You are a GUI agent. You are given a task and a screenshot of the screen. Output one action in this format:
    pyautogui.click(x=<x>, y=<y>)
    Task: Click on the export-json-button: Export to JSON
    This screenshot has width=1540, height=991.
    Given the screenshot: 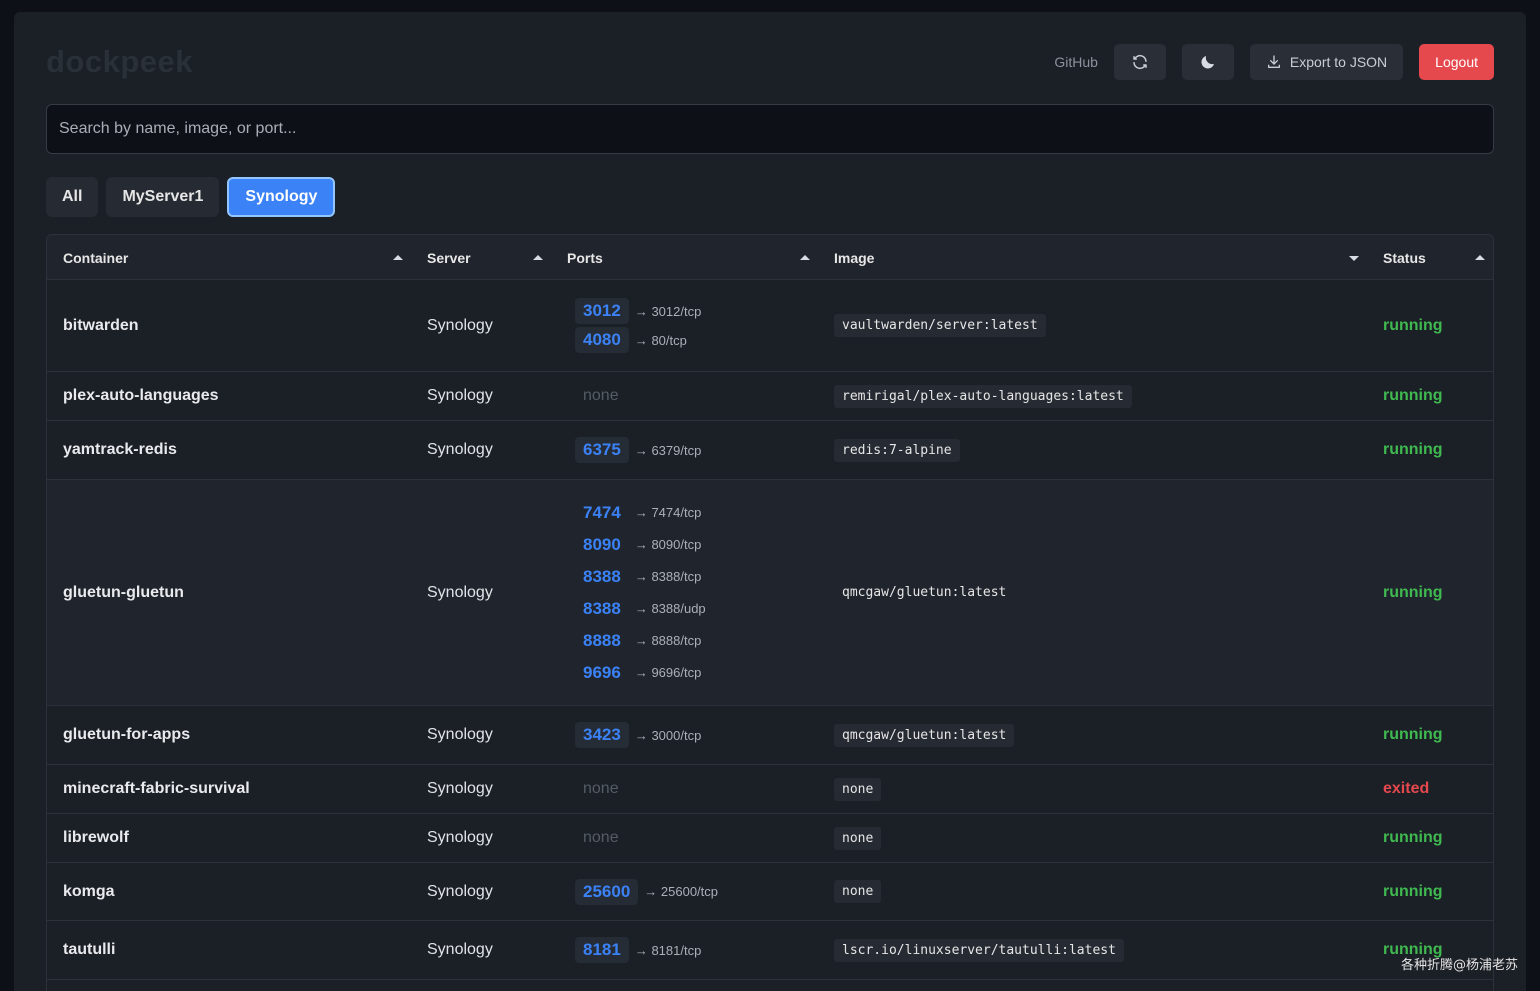 What is the action you would take?
    pyautogui.click(x=1326, y=62)
    